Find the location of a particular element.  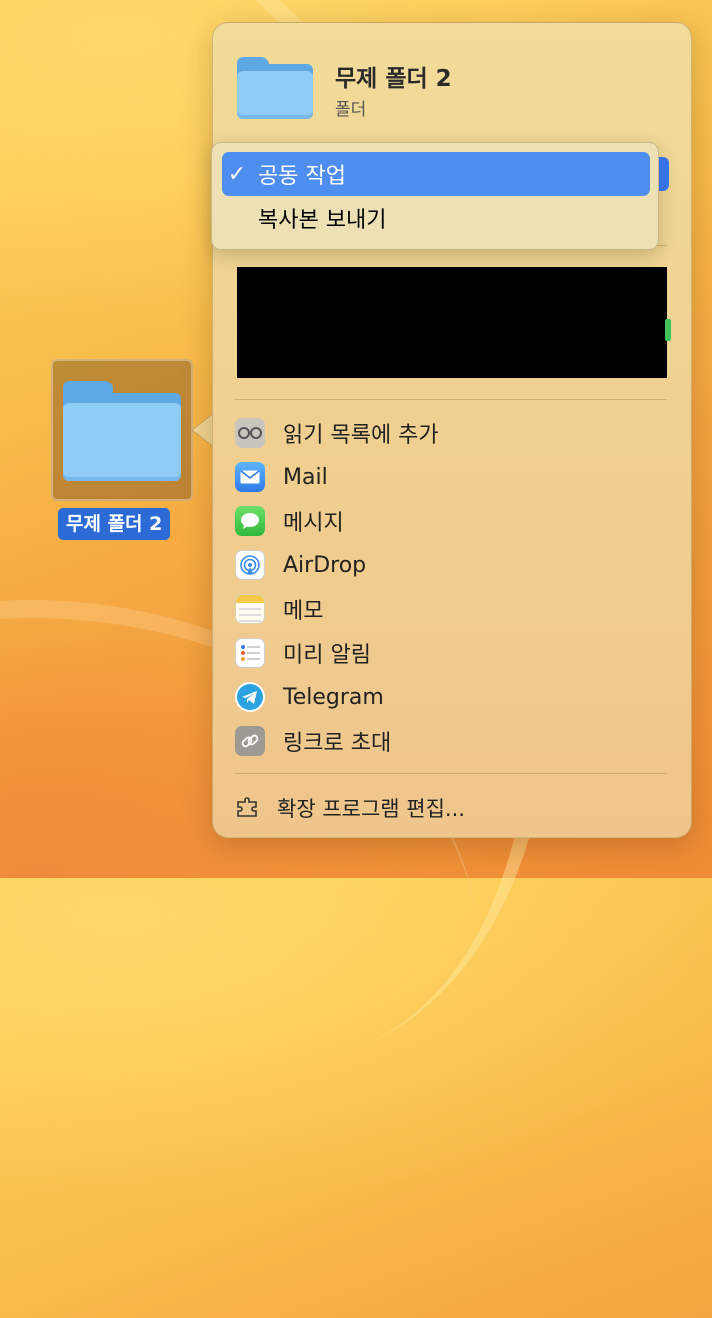

share-title: 무제 폴더 2 is located at coordinates (393, 79).